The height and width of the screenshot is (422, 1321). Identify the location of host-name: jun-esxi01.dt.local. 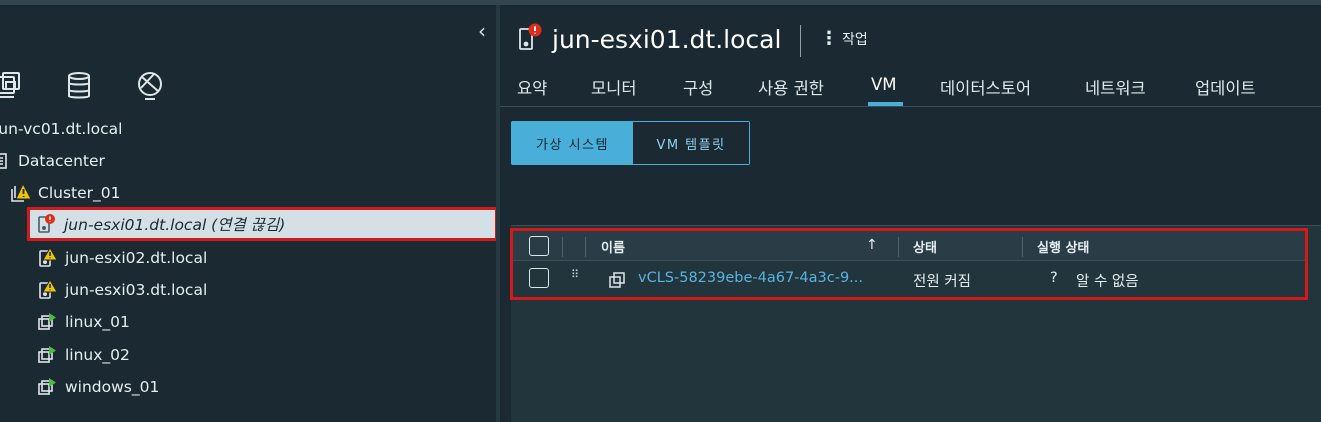
(667, 39).